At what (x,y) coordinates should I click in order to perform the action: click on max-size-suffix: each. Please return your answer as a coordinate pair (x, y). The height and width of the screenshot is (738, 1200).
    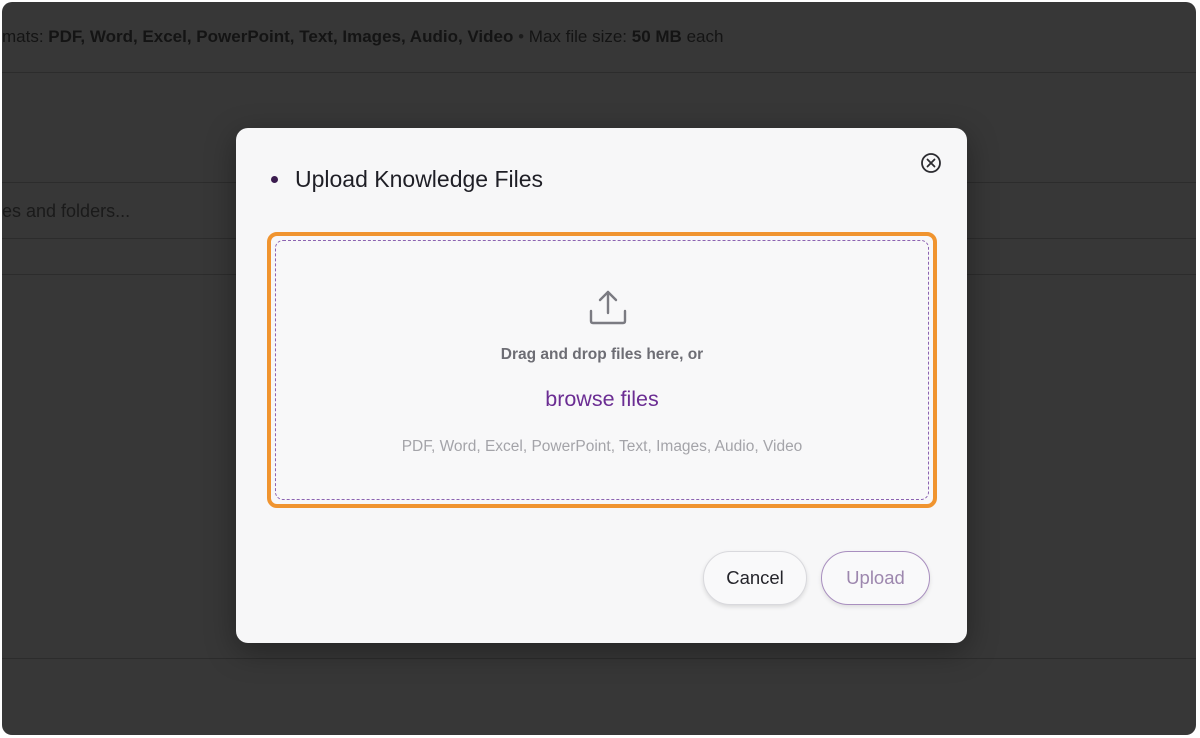
    Looking at the image, I should click on (702, 36).